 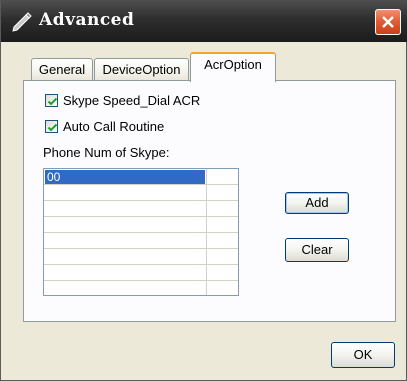 I want to click on tab-acroption: AcrOption, so click(x=233, y=67).